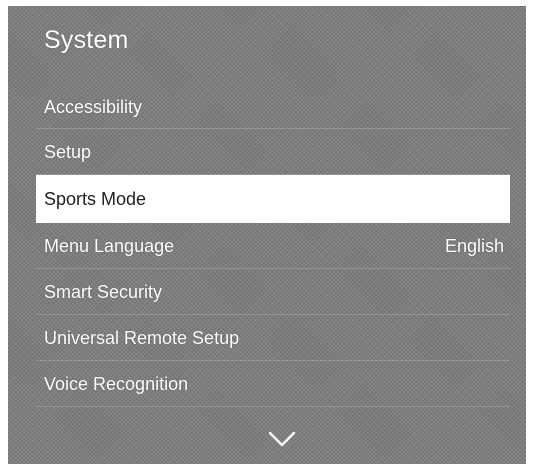 The image size is (534, 470). What do you see at coordinates (116, 384) in the screenshot?
I see `menu-item-label: Voice Recognition` at bounding box center [116, 384].